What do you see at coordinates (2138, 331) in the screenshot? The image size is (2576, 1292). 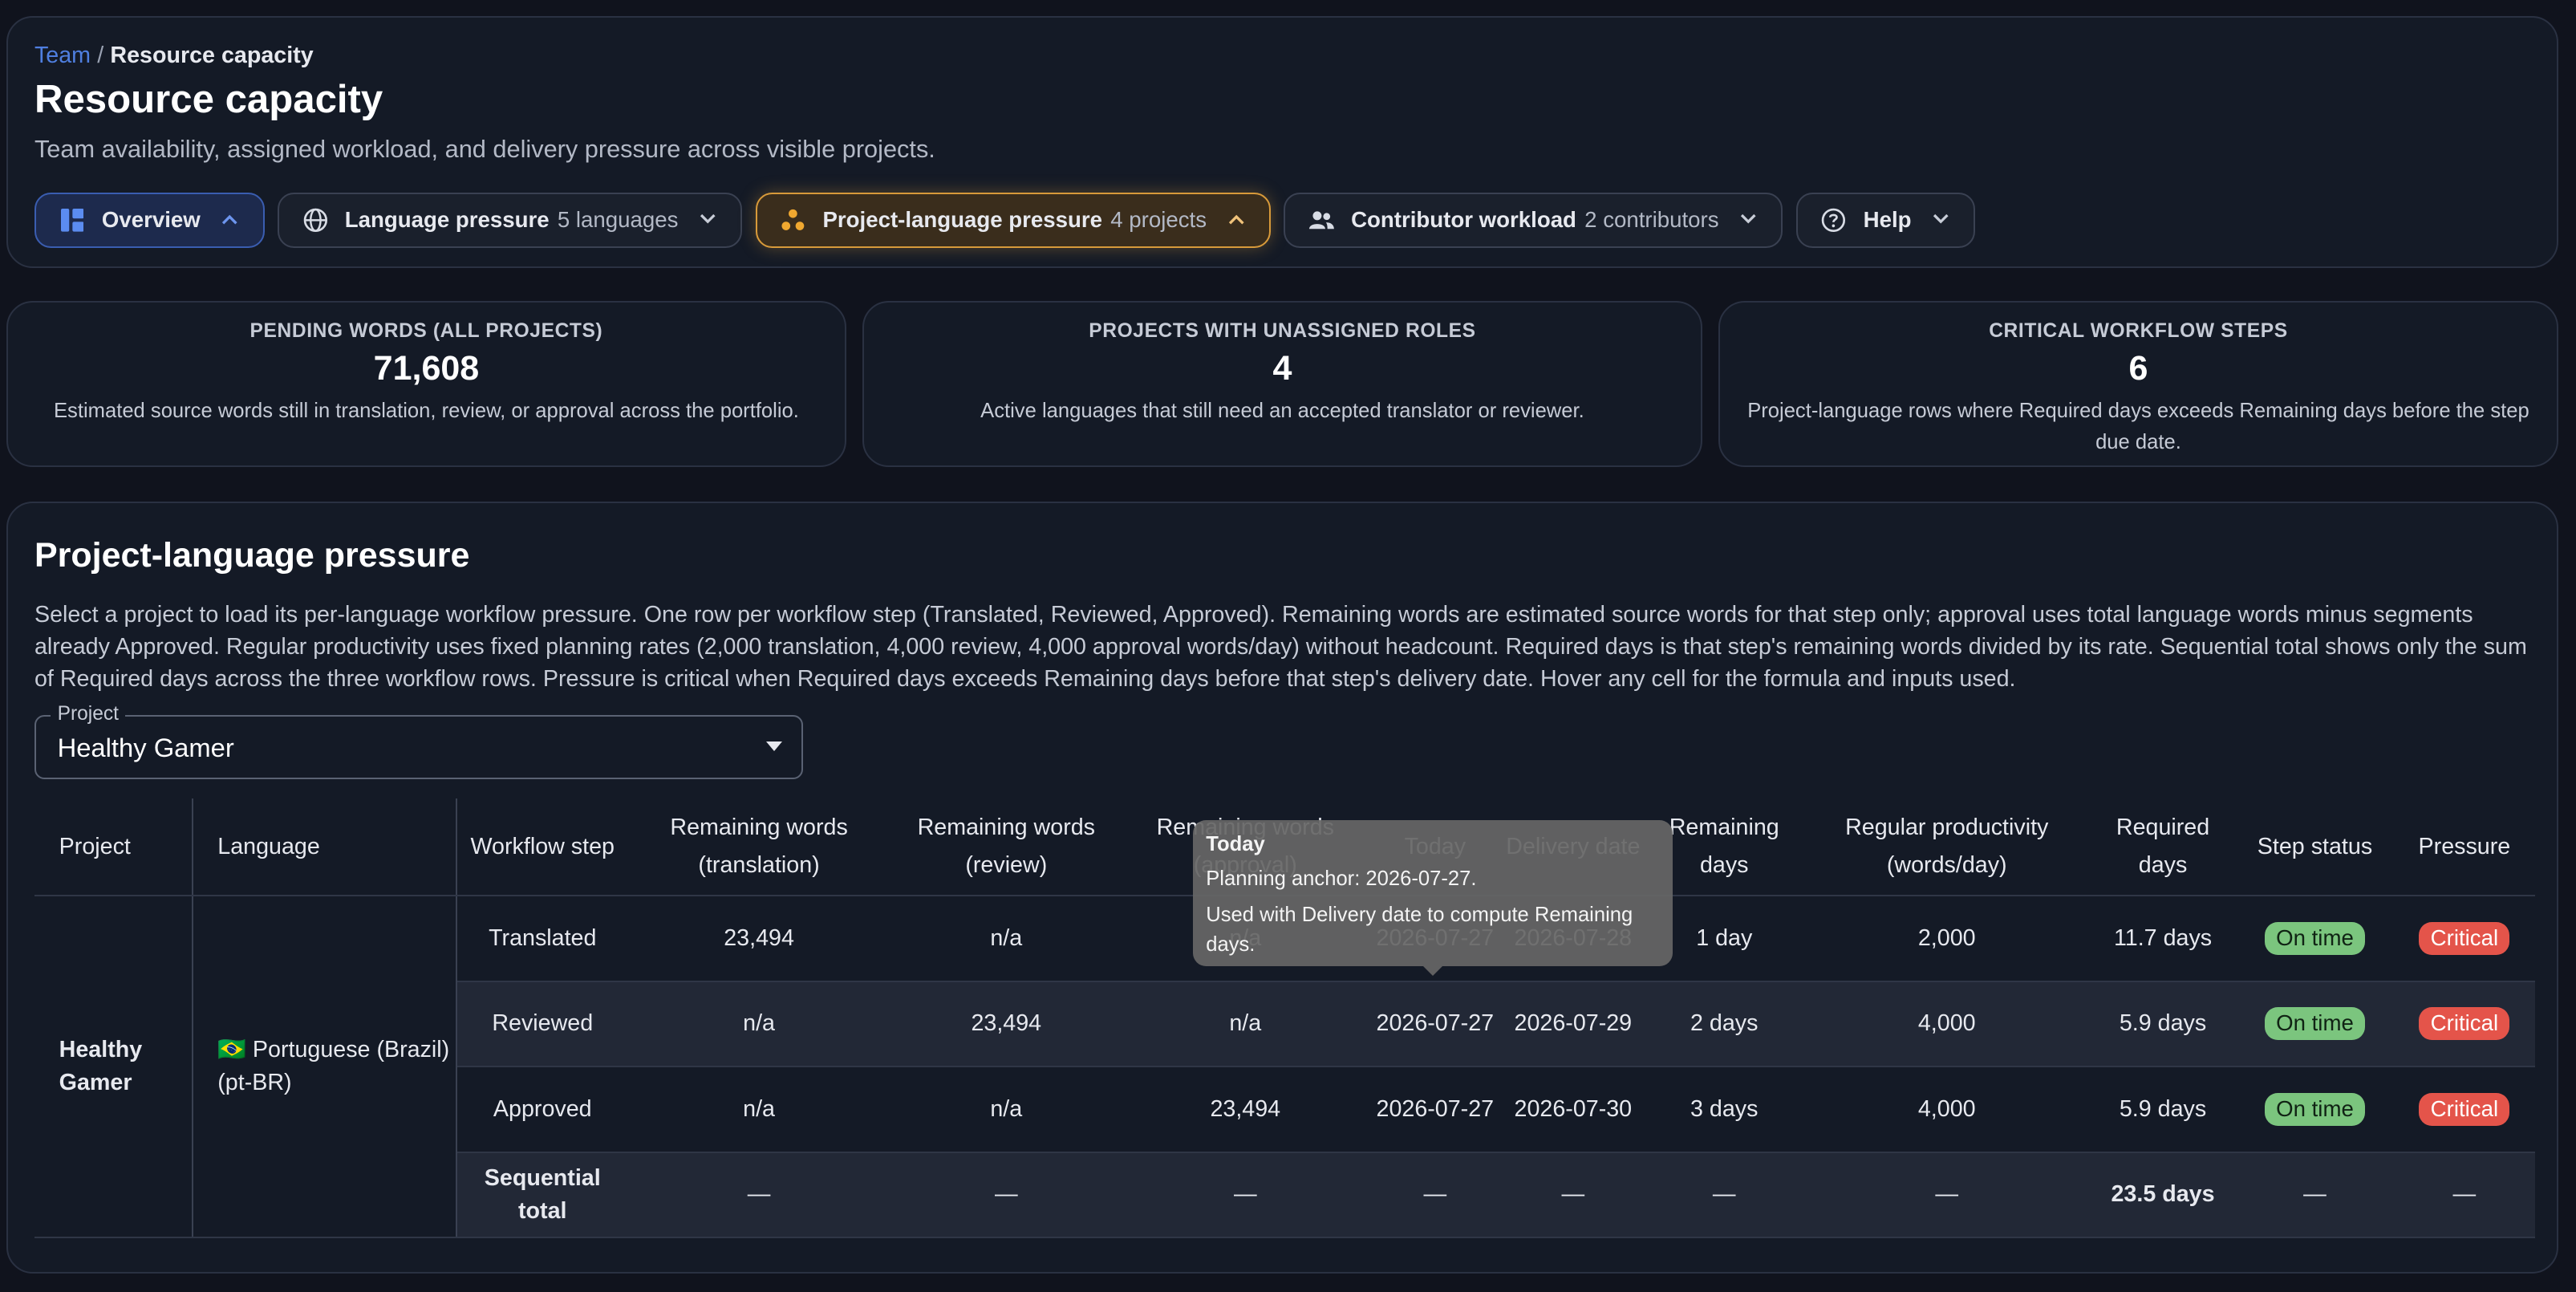 I see `stat-label: CRITICAL WORKFLOW STEPS` at bounding box center [2138, 331].